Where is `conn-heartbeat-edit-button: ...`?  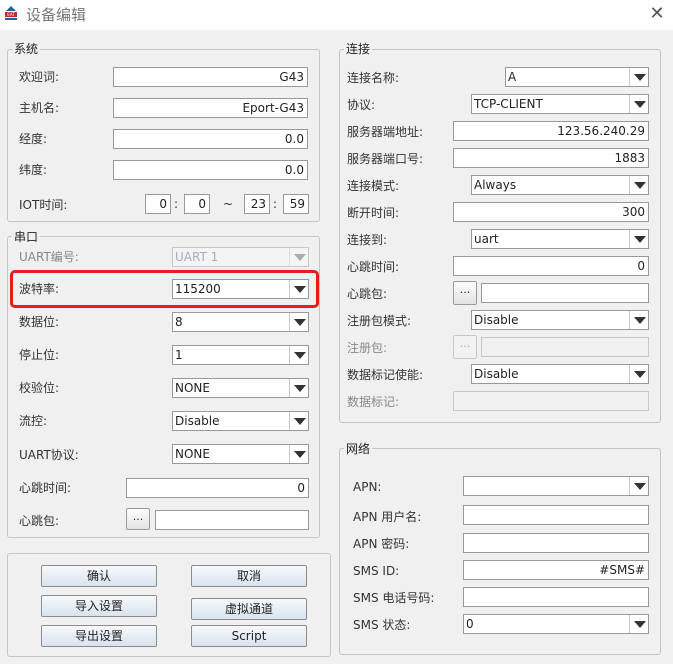
conn-heartbeat-edit-button: ... is located at coordinates (465, 293).